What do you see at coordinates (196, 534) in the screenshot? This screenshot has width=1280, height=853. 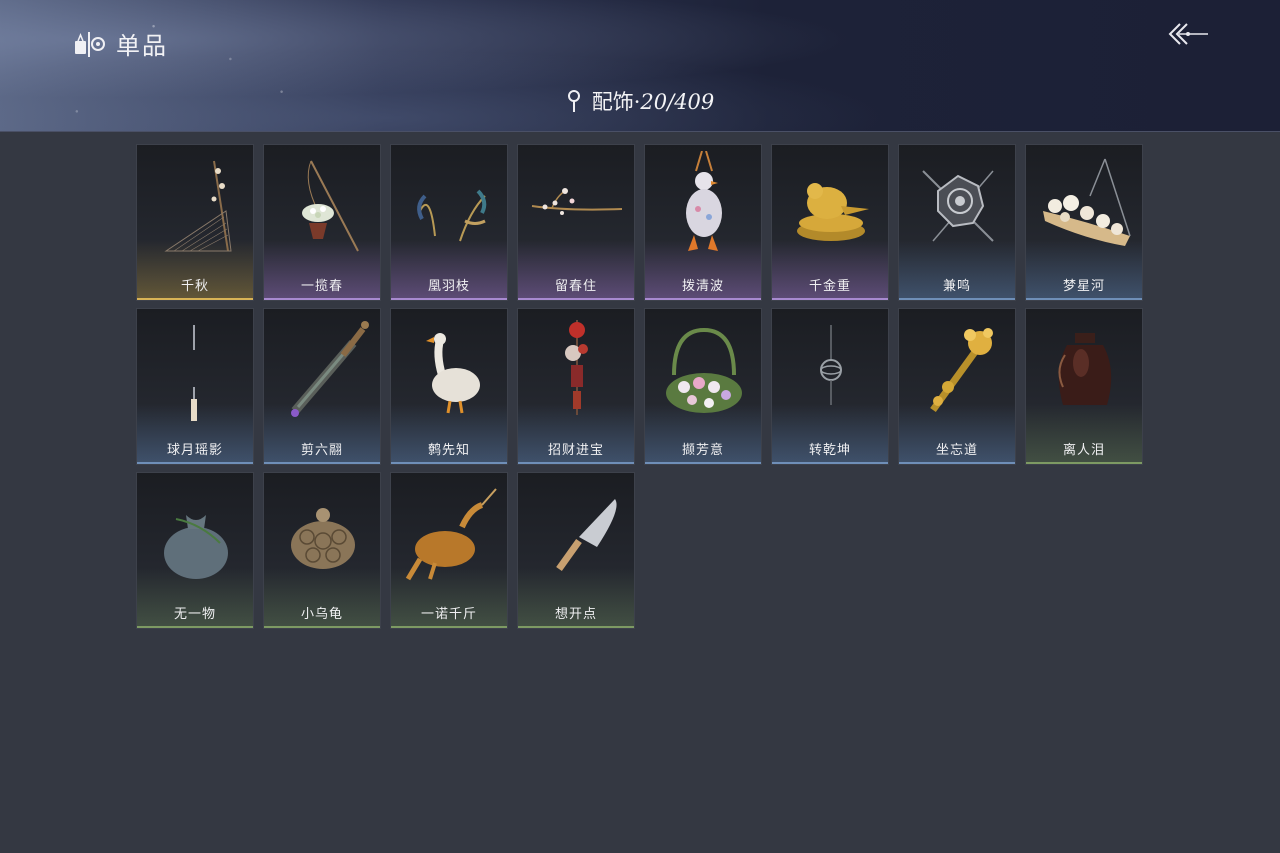 I see `cloth-sack-icon` at bounding box center [196, 534].